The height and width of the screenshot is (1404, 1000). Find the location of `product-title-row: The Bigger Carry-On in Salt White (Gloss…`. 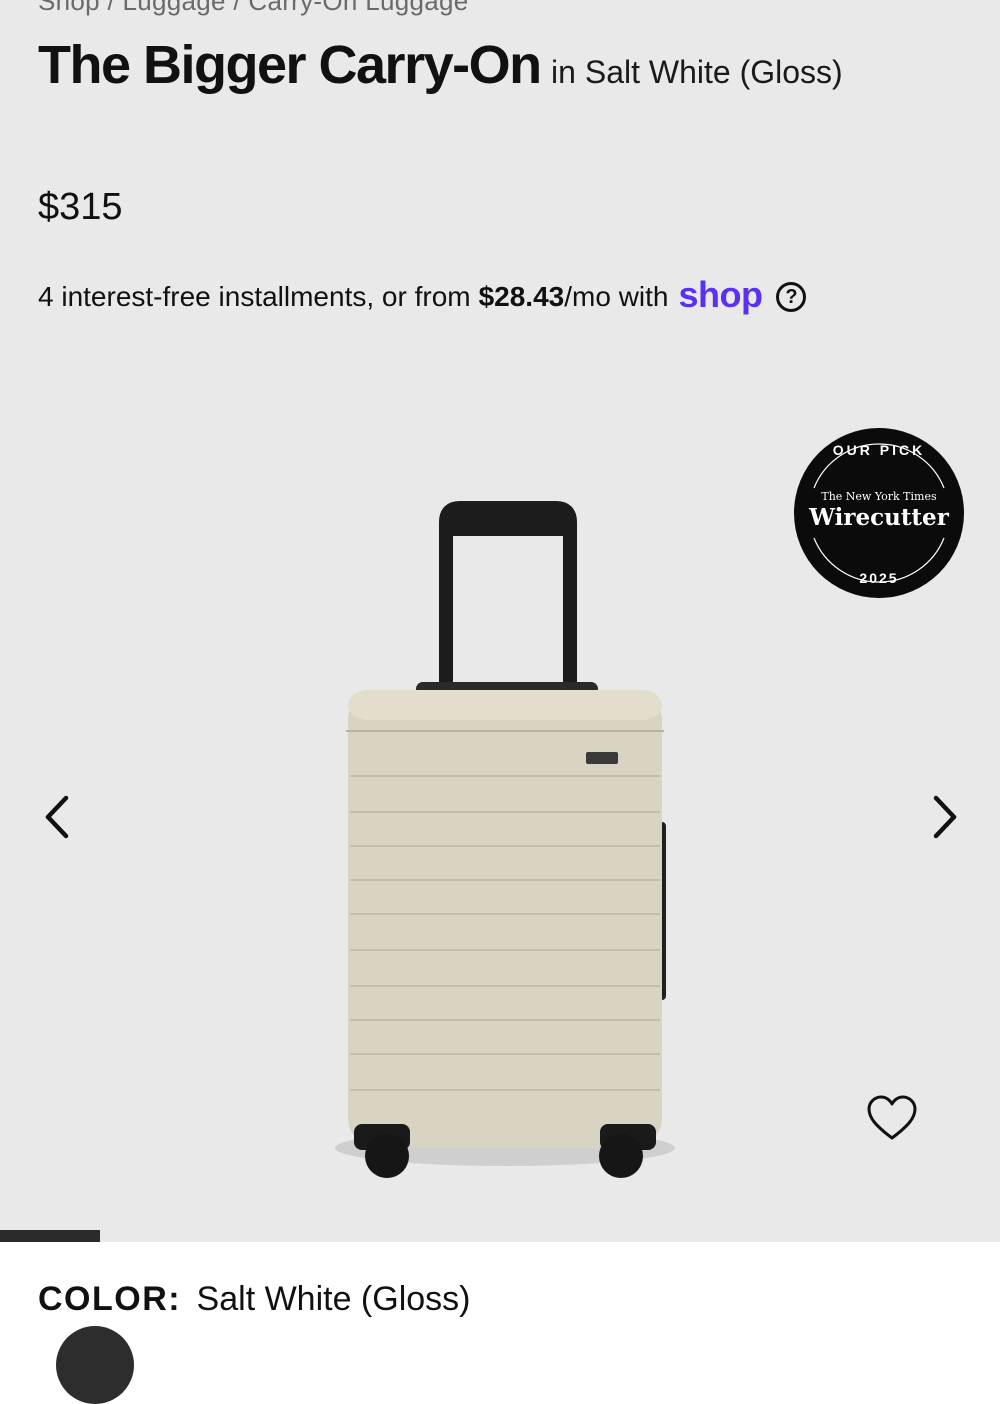

product-title-row: The Bigger Carry-On in Salt White (Gloss… is located at coordinates (440, 65).